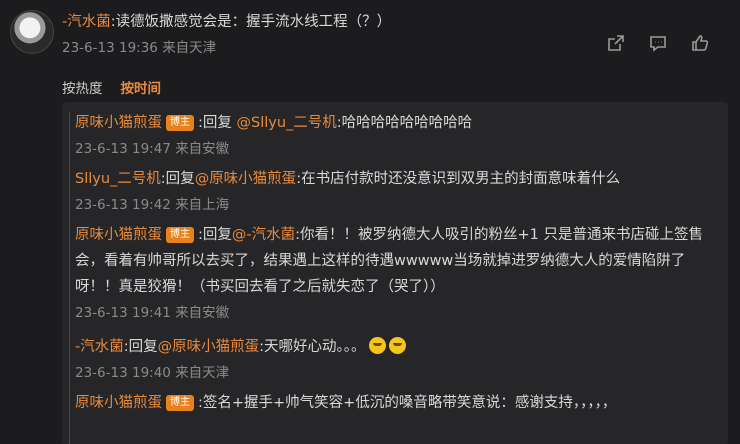 This screenshot has width=740, height=444. I want to click on top-time: 23-6-13 19:36, so click(110, 48).